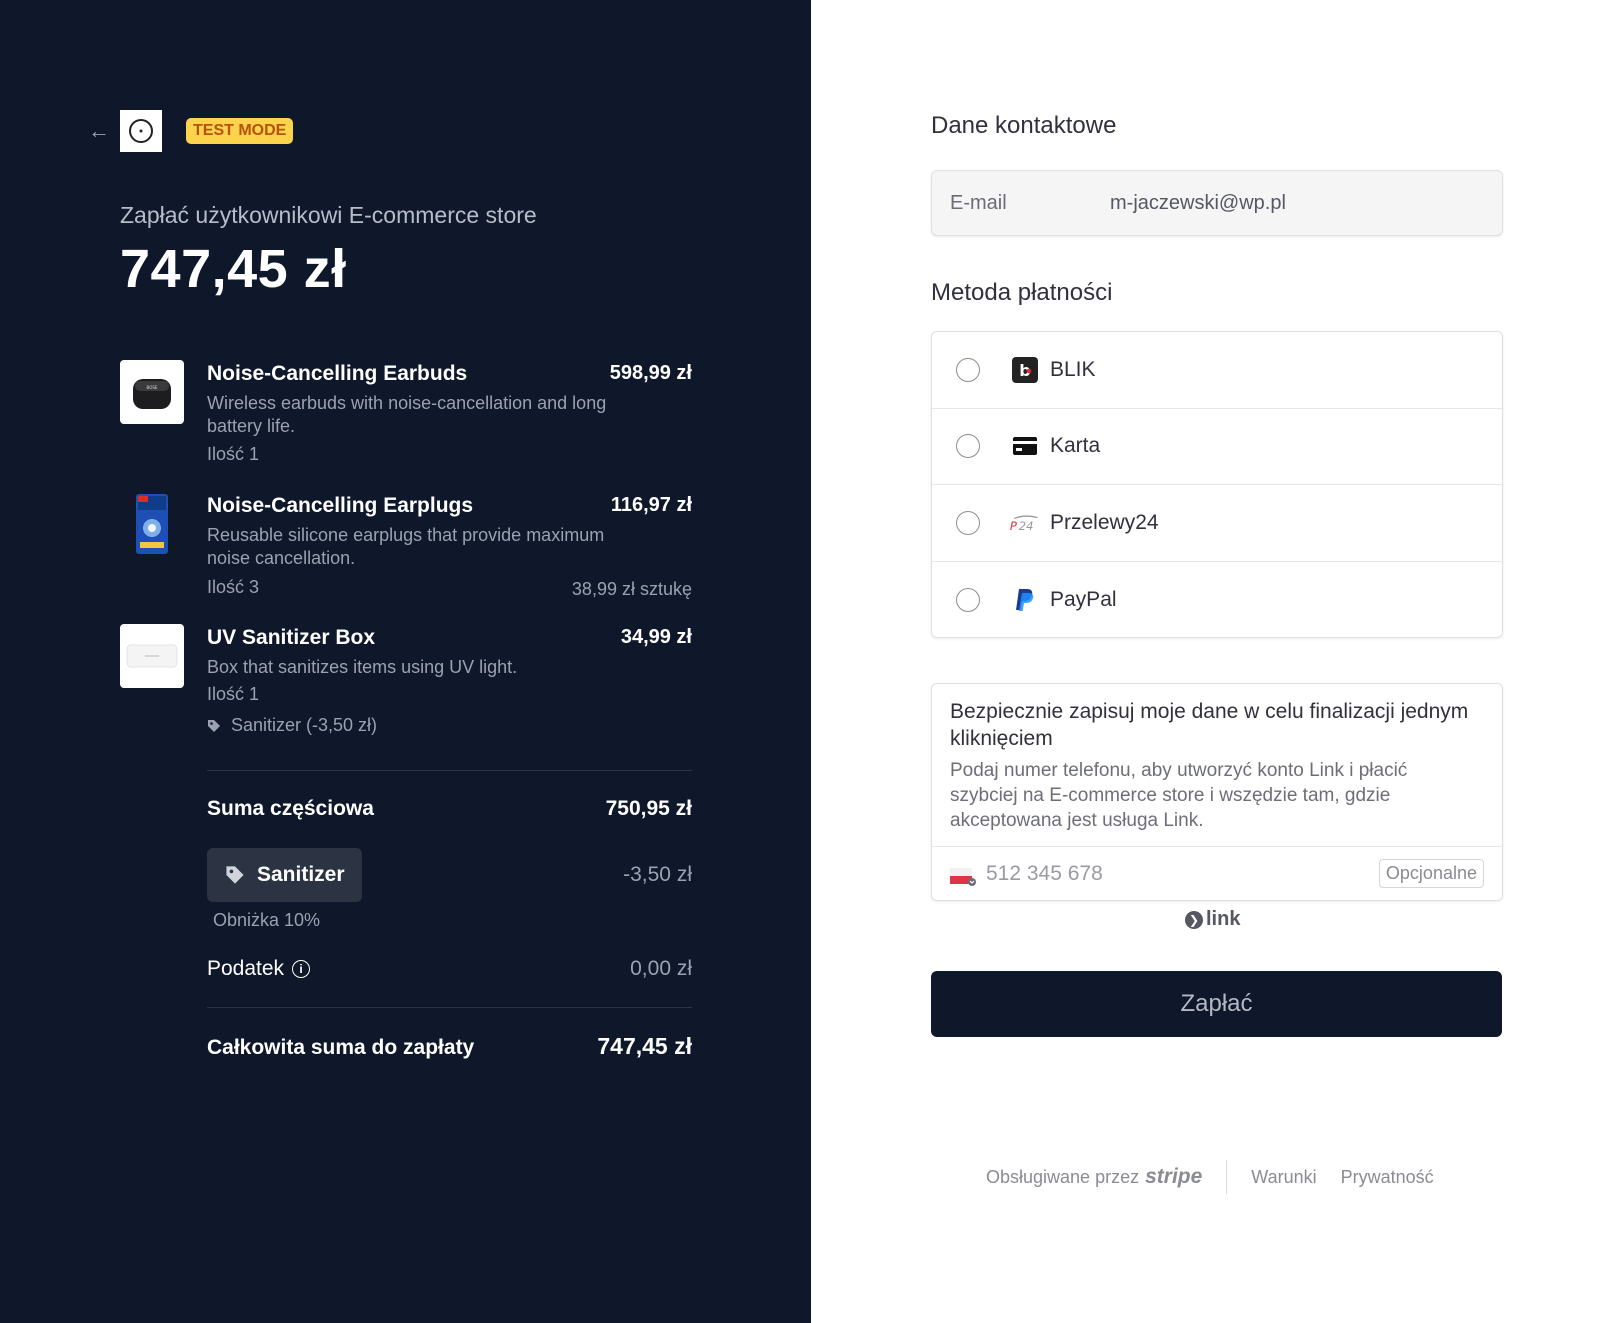 Image resolution: width=1621 pixels, height=1323 pixels. Describe the element at coordinates (301, 874) in the screenshot. I see `promo-code-label: Sanitizer` at that location.